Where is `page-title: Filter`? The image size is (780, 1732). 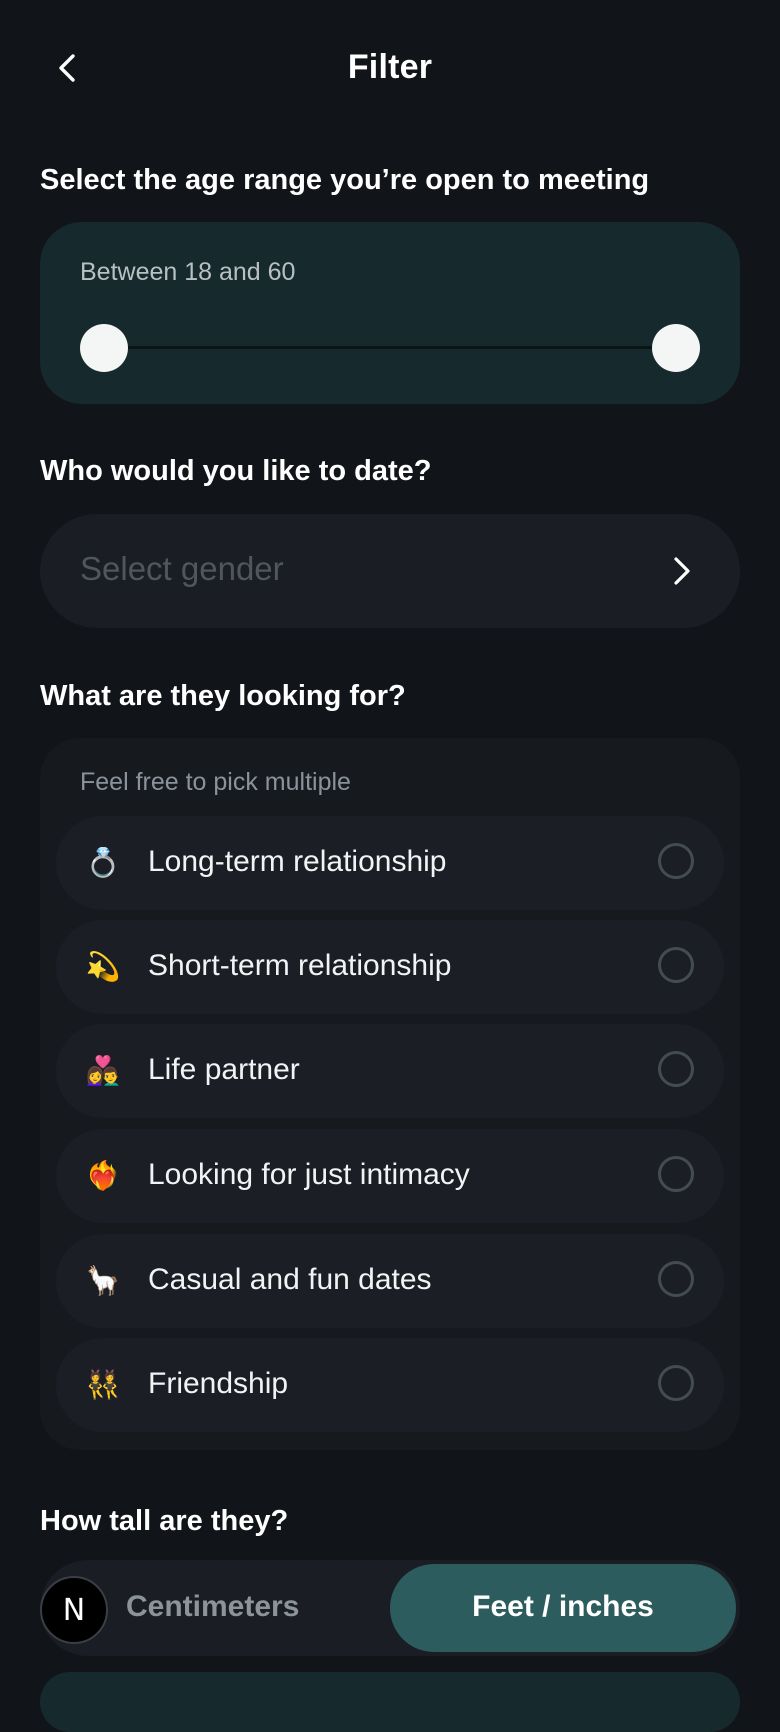 page-title: Filter is located at coordinates (390, 67).